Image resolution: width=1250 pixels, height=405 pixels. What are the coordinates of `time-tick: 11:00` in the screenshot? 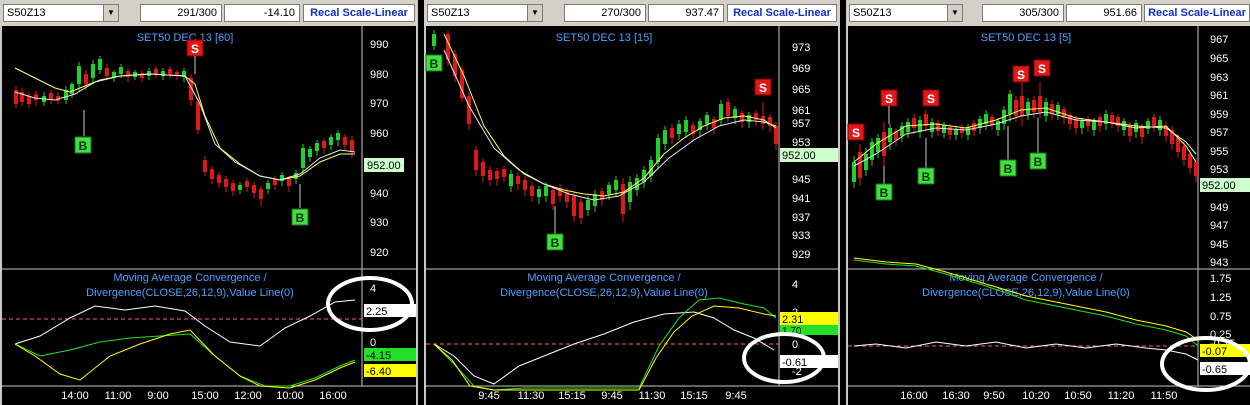 It's located at (118, 396).